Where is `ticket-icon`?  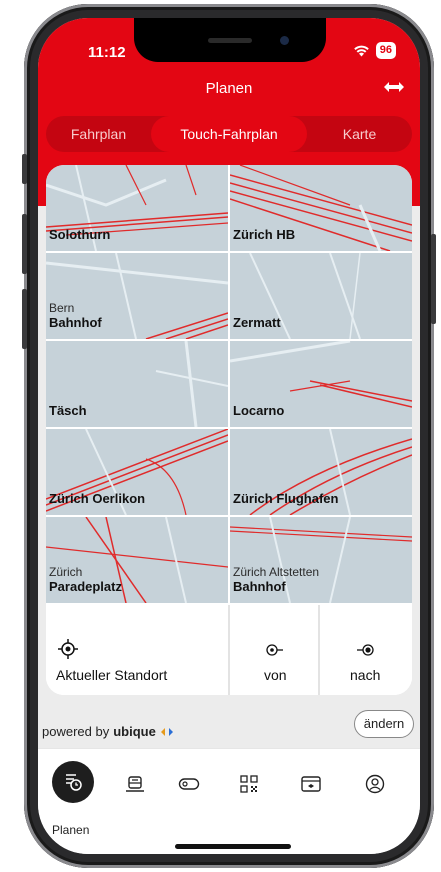 ticket-icon is located at coordinates (189, 784).